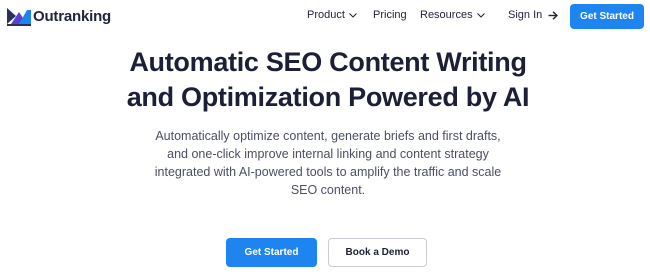  What do you see at coordinates (19, 17) in the screenshot?
I see `outranking-logo-icon` at bounding box center [19, 17].